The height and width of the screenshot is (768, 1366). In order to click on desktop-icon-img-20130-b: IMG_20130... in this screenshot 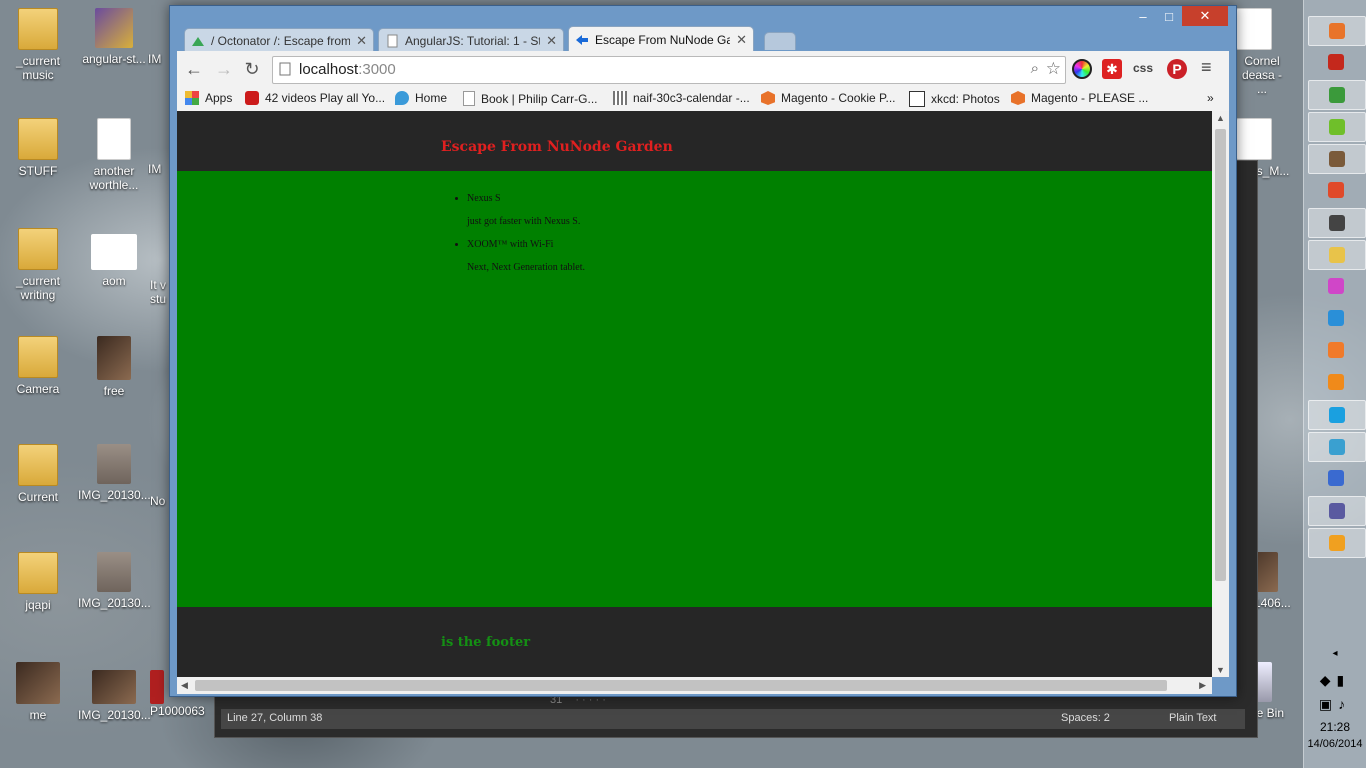, I will do `click(114, 581)`.